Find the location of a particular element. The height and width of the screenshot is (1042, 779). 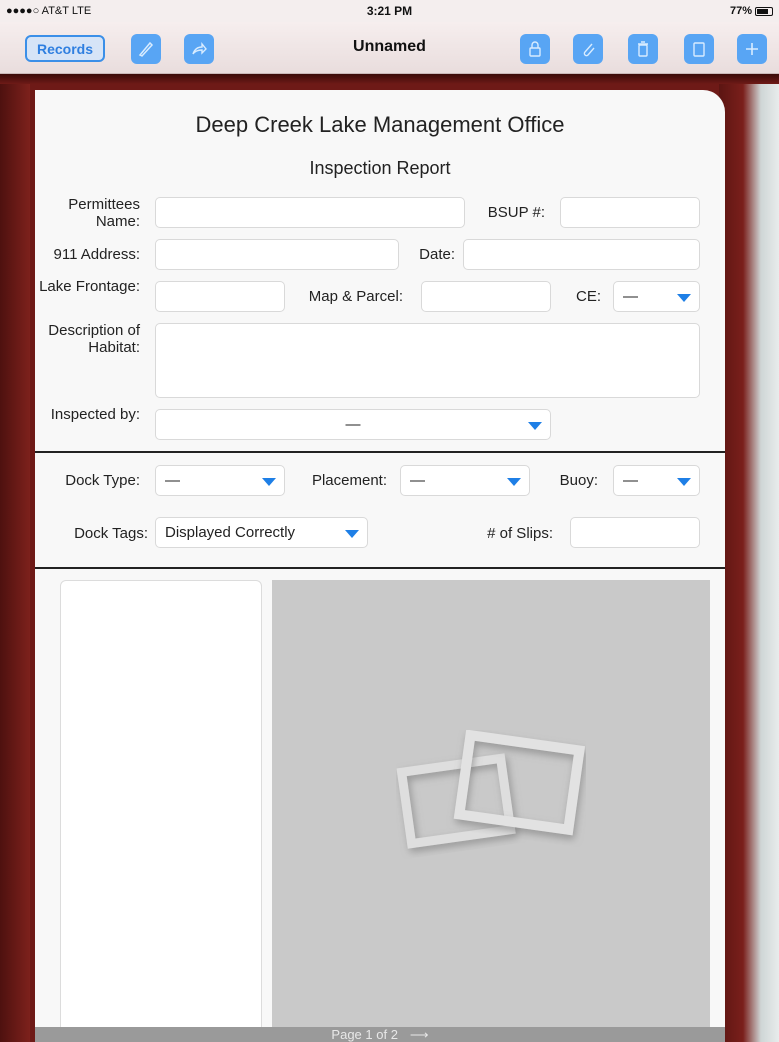

form-subheading: Inspection Report is located at coordinates (380, 168).